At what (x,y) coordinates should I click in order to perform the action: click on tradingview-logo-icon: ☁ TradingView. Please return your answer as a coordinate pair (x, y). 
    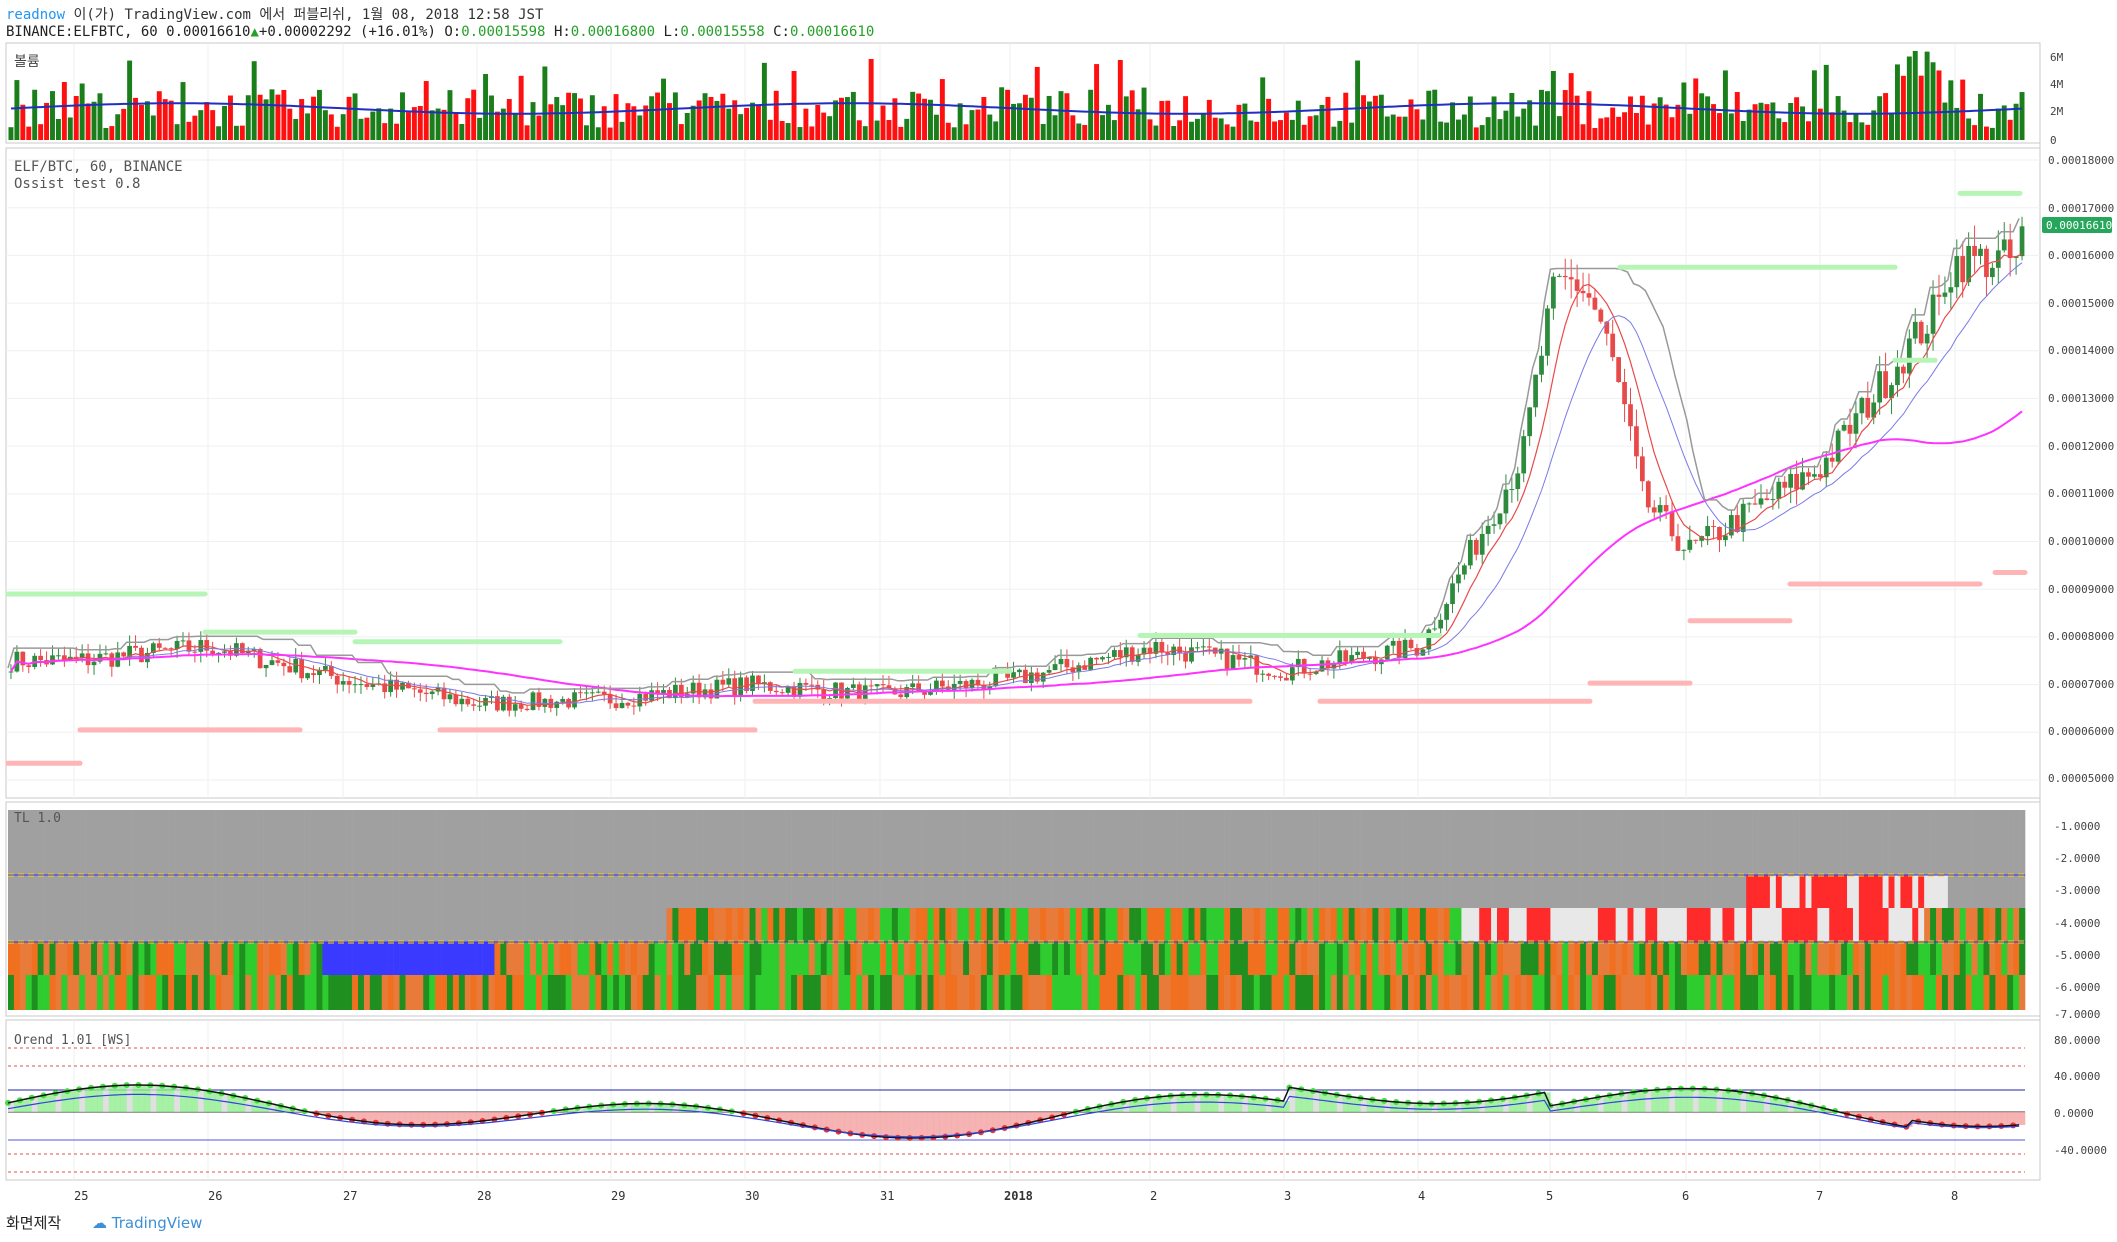
    Looking at the image, I should click on (147, 1223).